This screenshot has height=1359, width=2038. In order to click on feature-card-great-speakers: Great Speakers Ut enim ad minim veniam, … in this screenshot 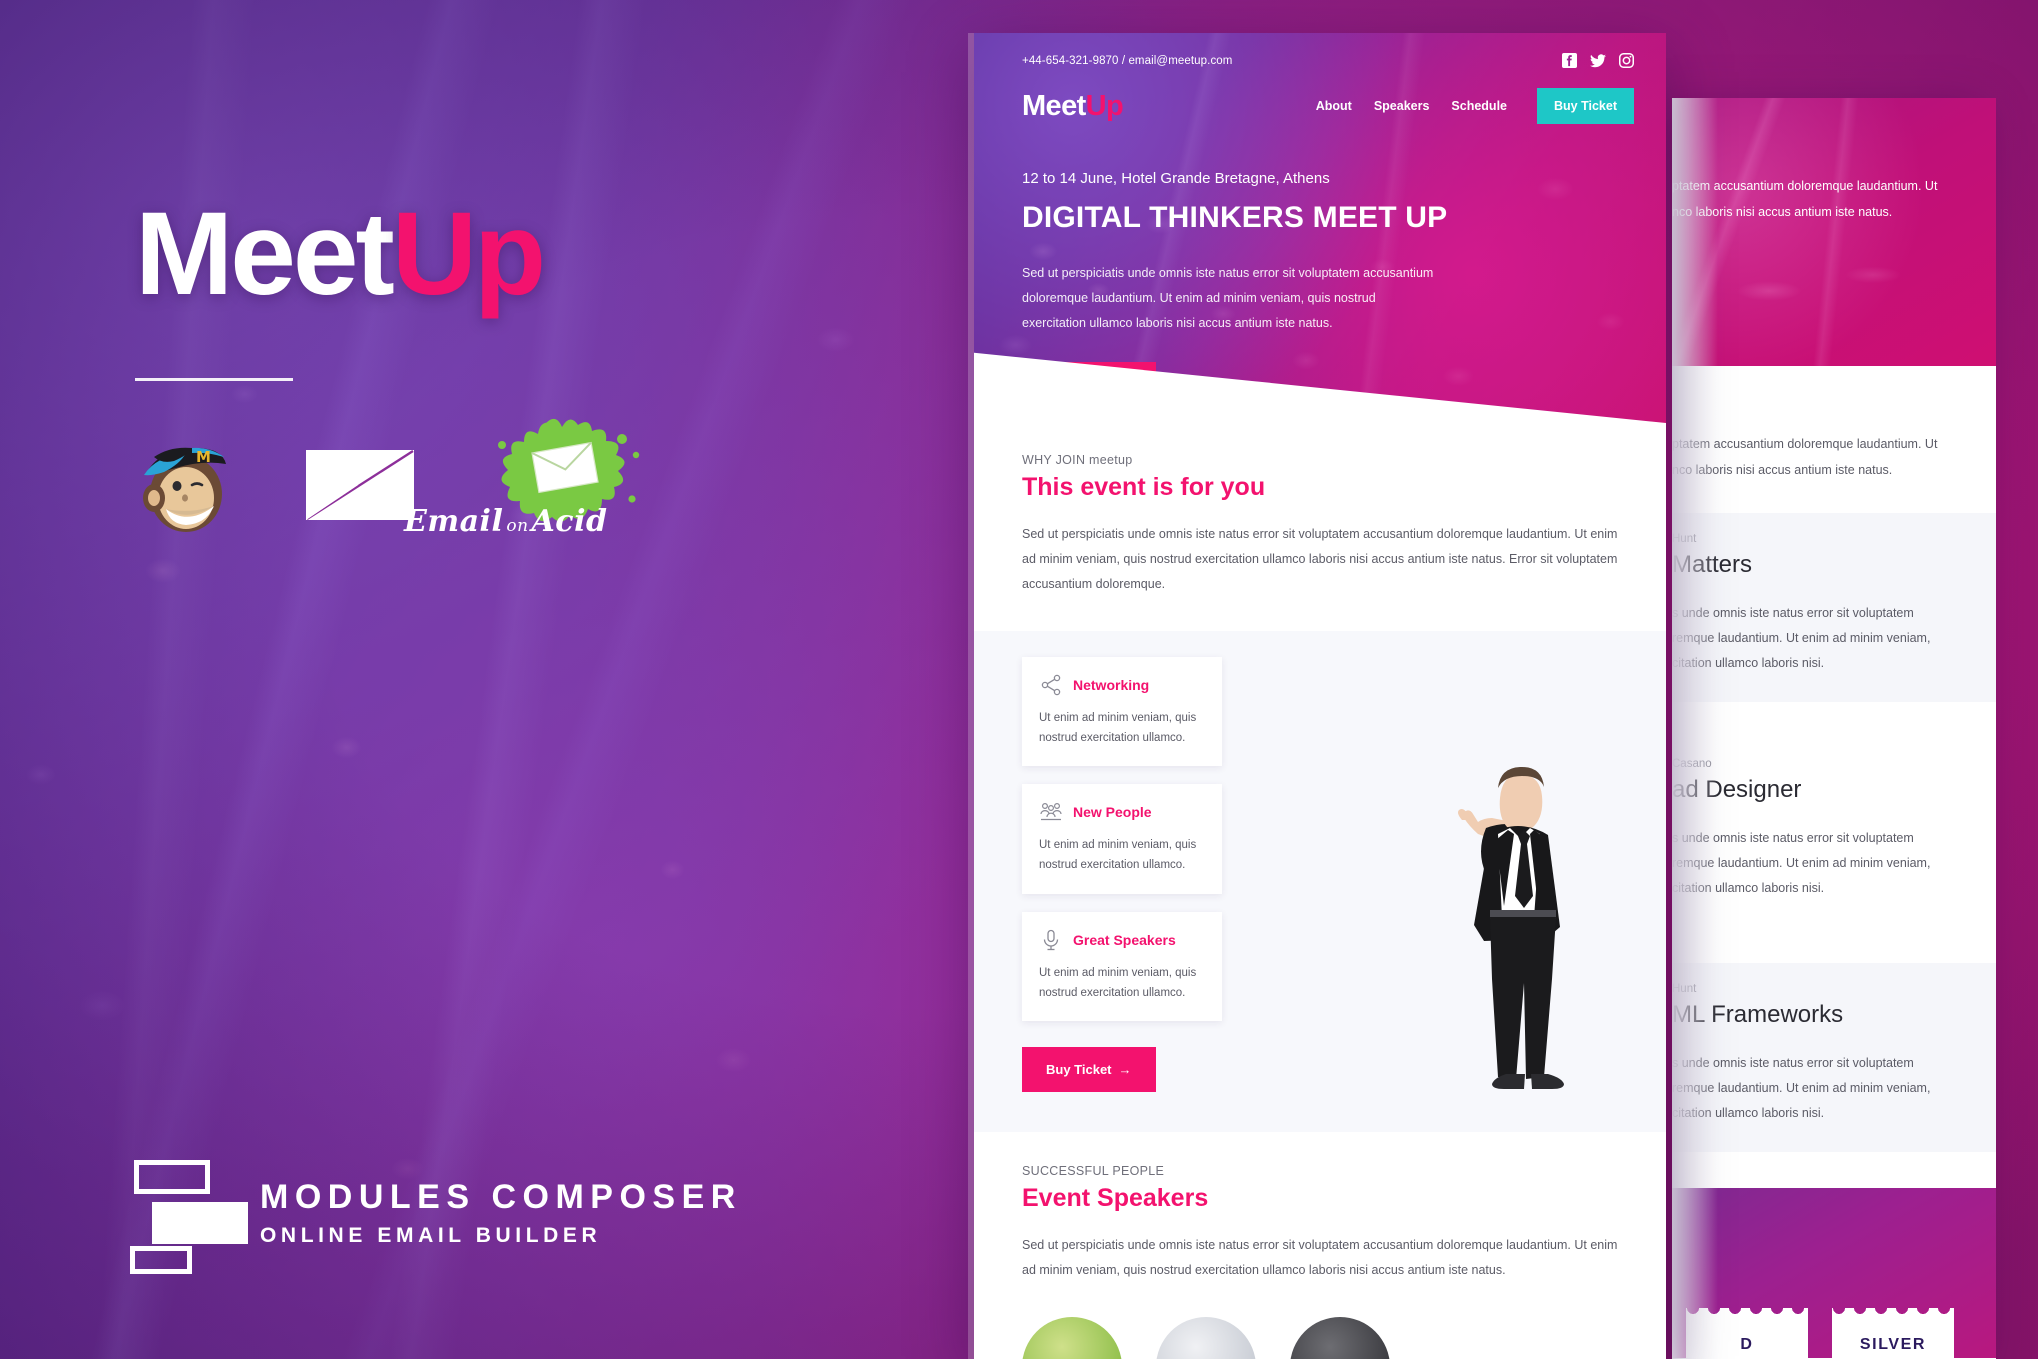, I will do `click(1122, 966)`.